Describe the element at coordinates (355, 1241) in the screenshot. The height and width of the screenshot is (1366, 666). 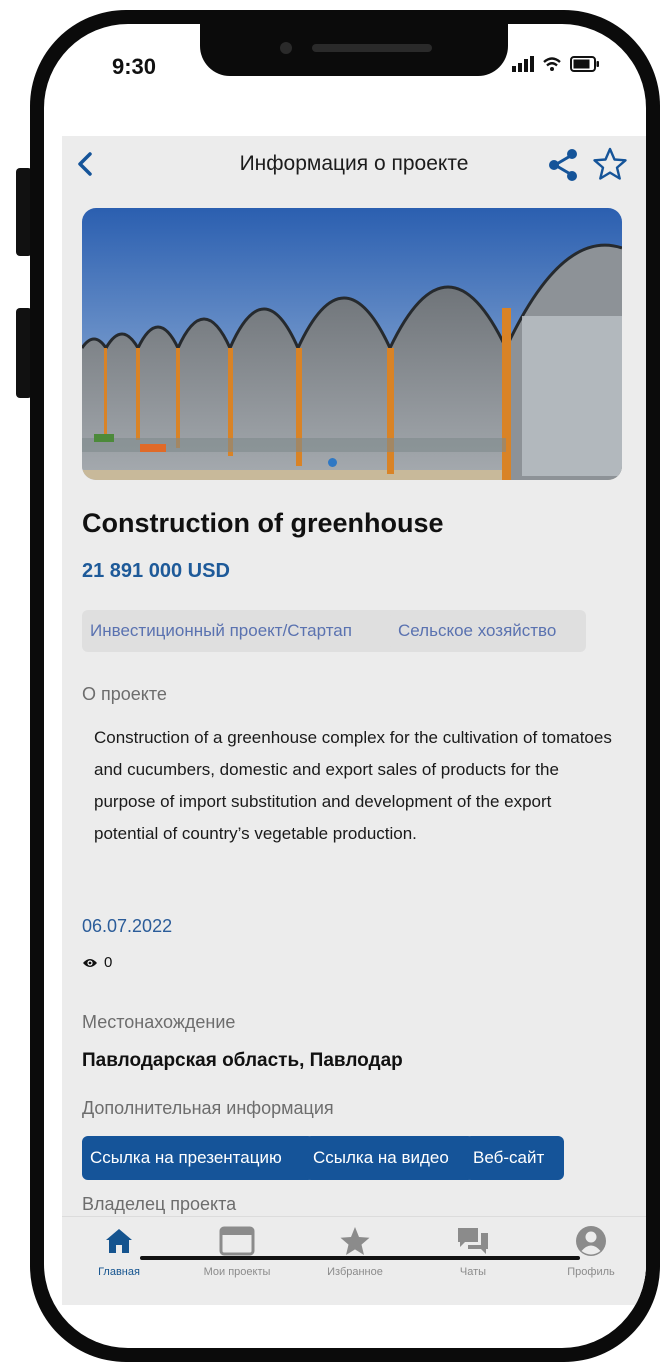
I see `star-icon` at that location.